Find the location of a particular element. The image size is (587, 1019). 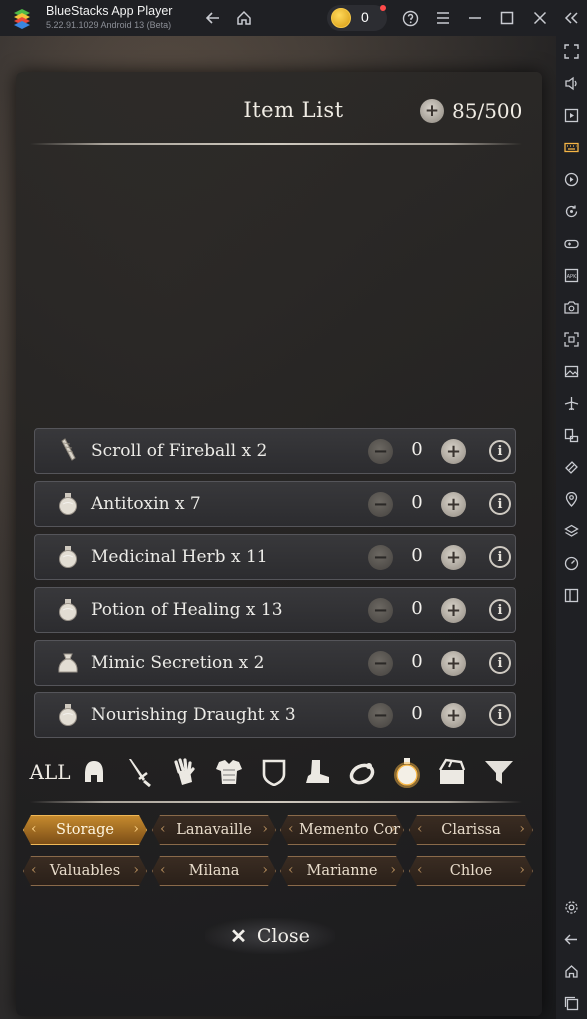

screenshot-icon is located at coordinates (571, 307).